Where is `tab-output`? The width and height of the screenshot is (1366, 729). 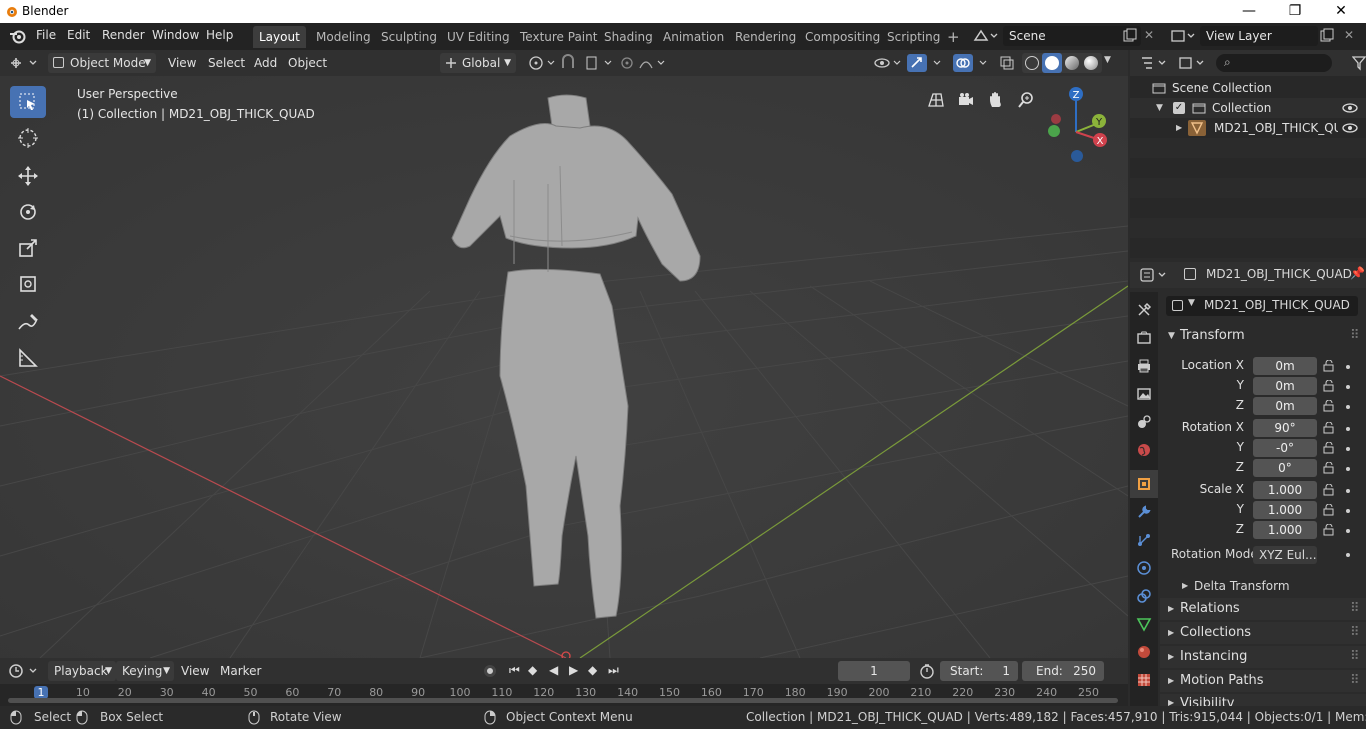 tab-output is located at coordinates (1144, 366).